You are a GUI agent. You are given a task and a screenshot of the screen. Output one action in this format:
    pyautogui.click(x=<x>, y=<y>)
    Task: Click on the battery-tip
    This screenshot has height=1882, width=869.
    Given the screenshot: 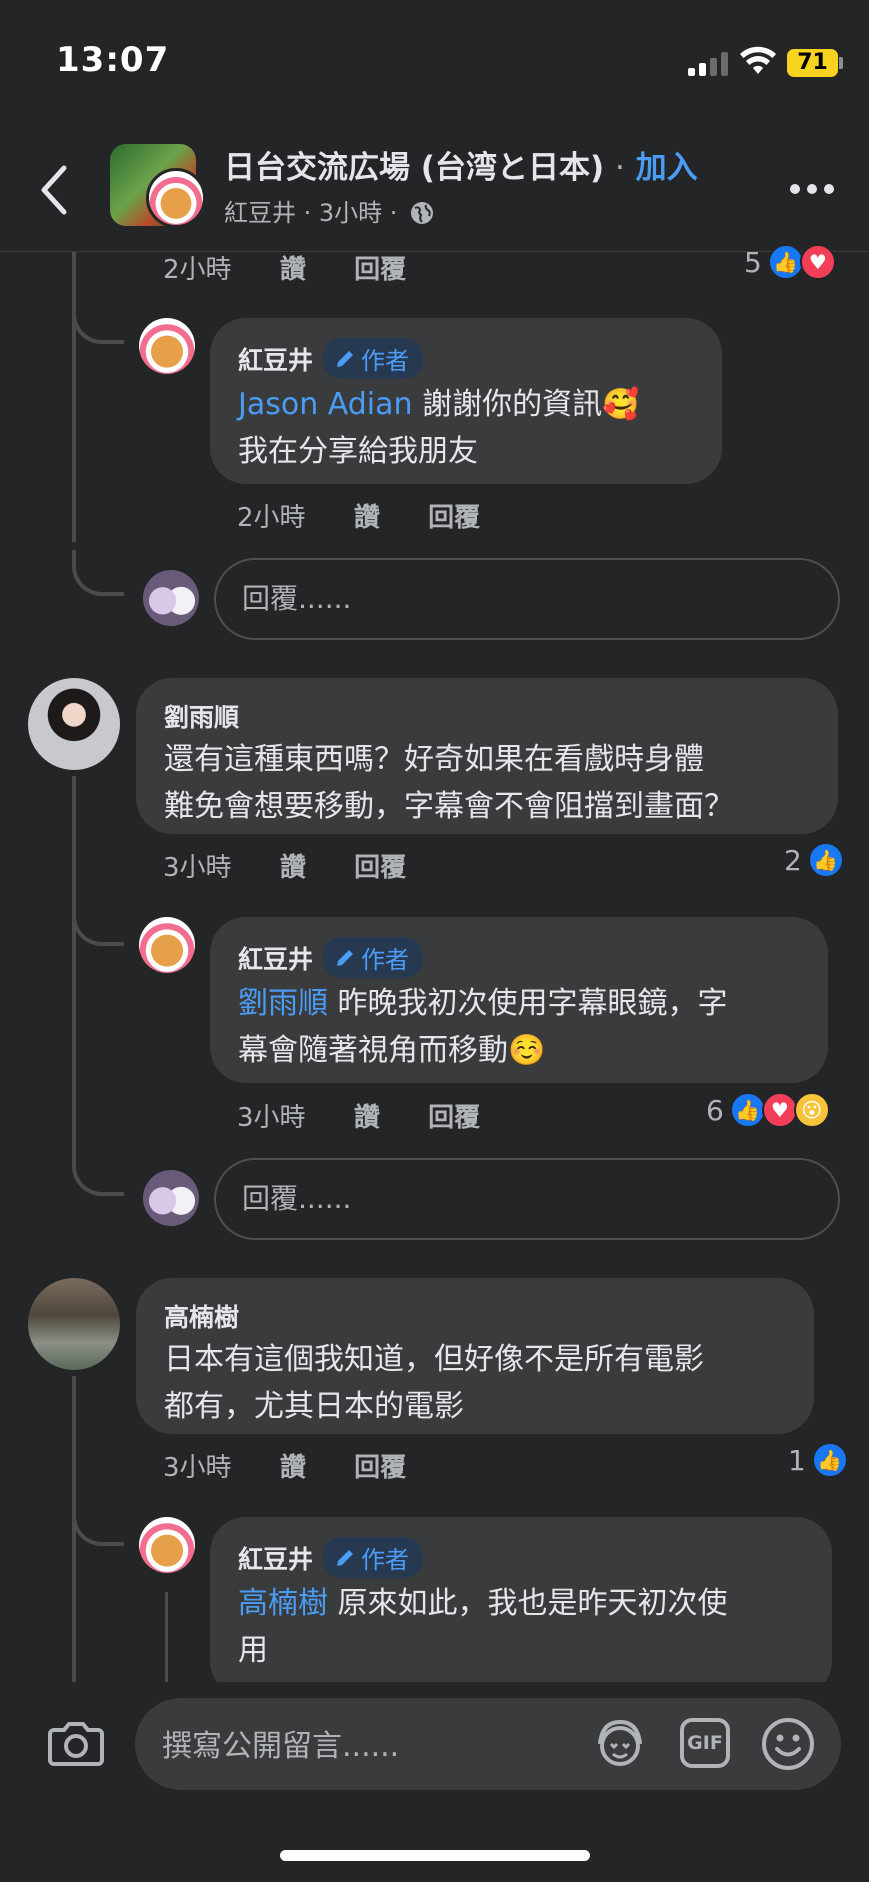 What is the action you would take?
    pyautogui.click(x=841, y=63)
    